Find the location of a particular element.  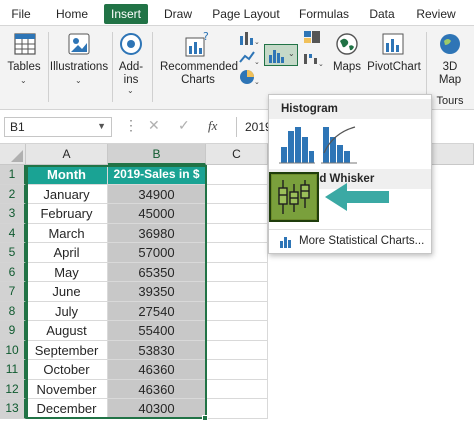

fill-handle is located at coordinates (205, 417).